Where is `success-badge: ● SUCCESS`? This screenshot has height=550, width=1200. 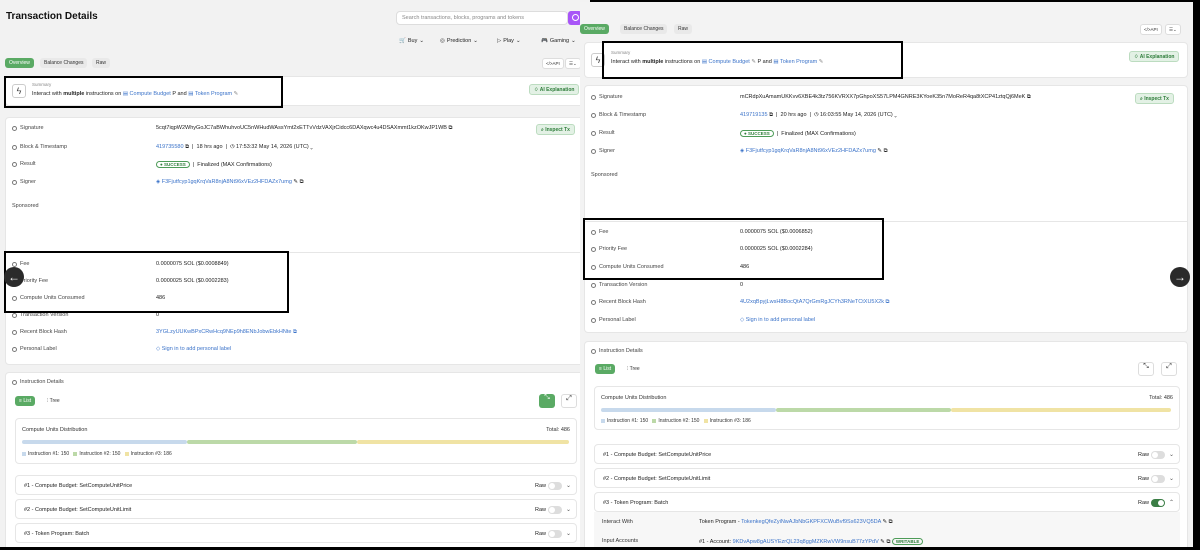 success-badge: ● SUCCESS is located at coordinates (757, 133).